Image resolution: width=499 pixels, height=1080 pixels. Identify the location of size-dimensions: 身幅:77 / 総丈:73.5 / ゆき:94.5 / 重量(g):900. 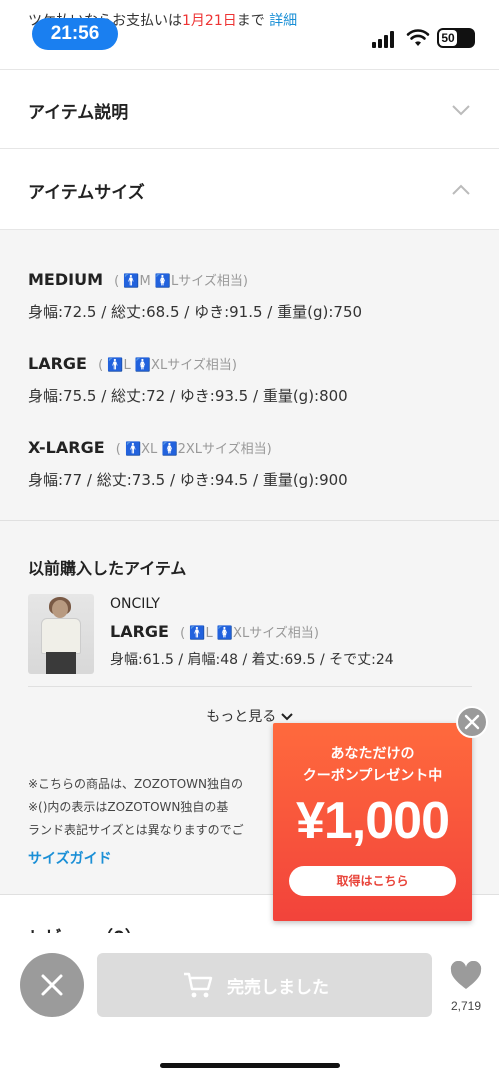
(188, 480).